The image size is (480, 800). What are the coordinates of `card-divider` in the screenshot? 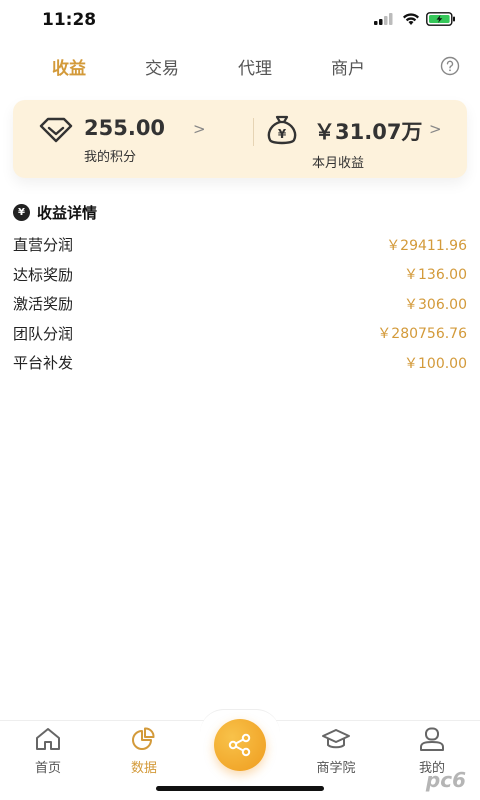 It's located at (253, 132).